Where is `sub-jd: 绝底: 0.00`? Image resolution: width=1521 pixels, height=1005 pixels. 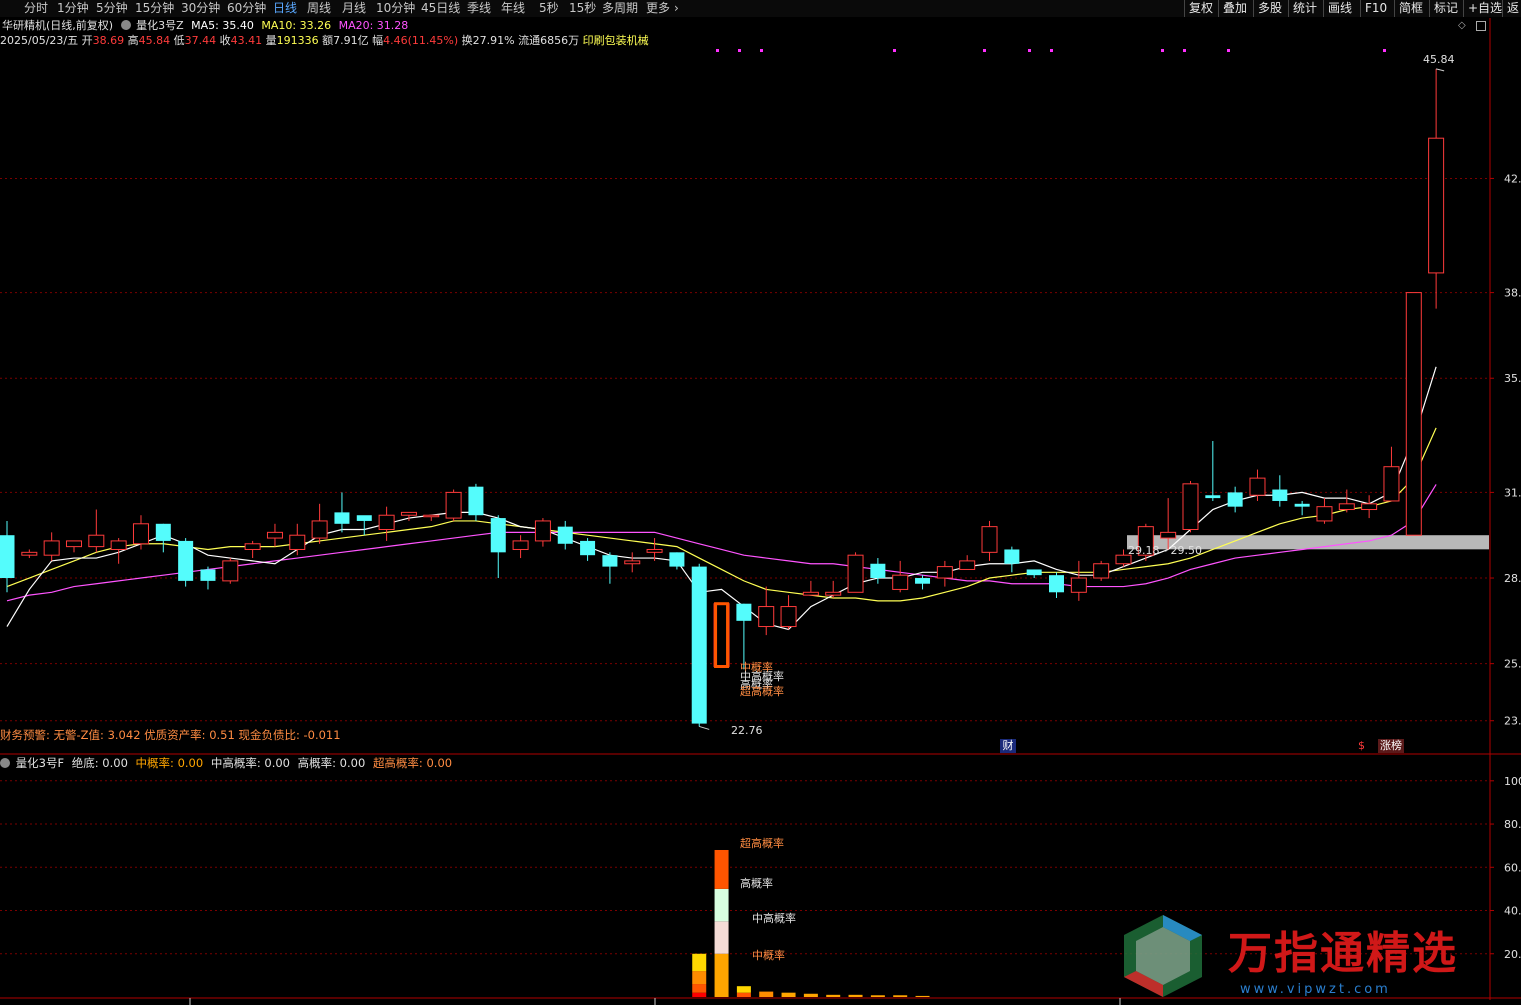 sub-jd: 绝底: 0.00 is located at coordinates (99, 763).